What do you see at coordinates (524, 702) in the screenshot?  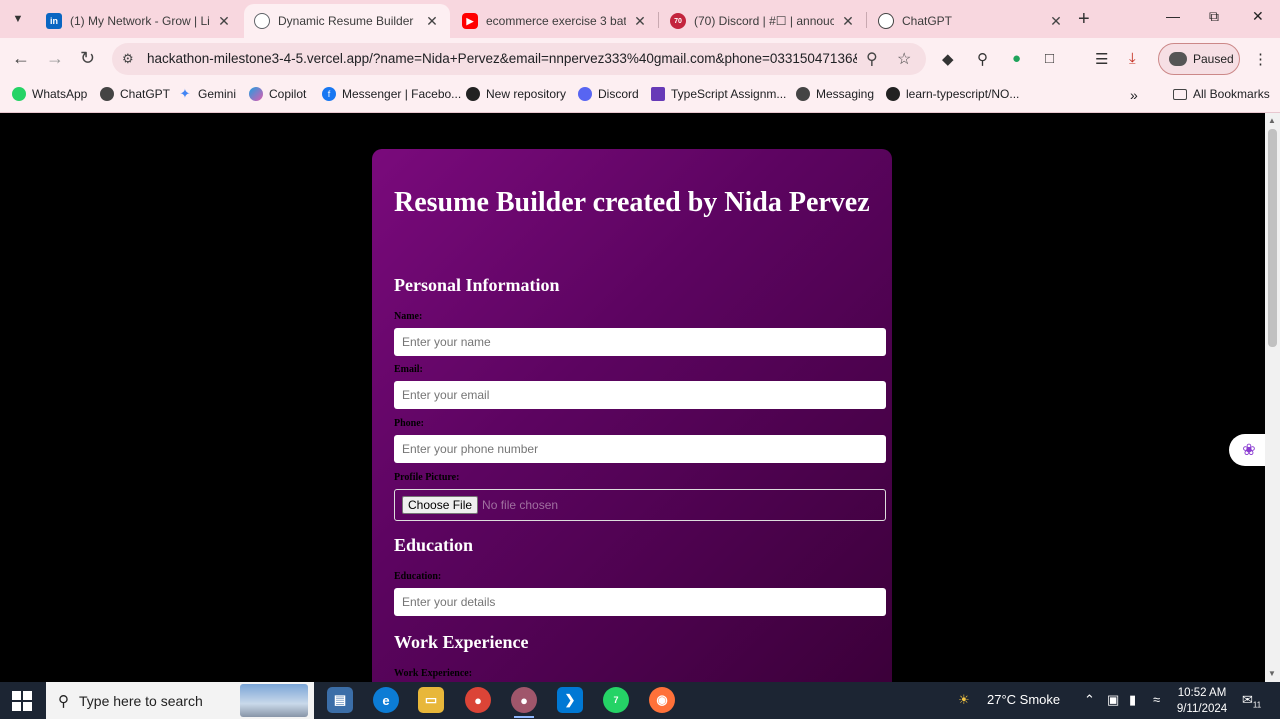 I see `chrome-profile-icon: ●` at bounding box center [524, 702].